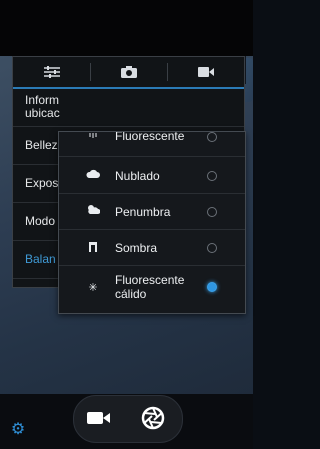 This screenshot has height=449, width=320. Describe the element at coordinates (93, 138) in the screenshot. I see `fluorescent-icon` at that location.